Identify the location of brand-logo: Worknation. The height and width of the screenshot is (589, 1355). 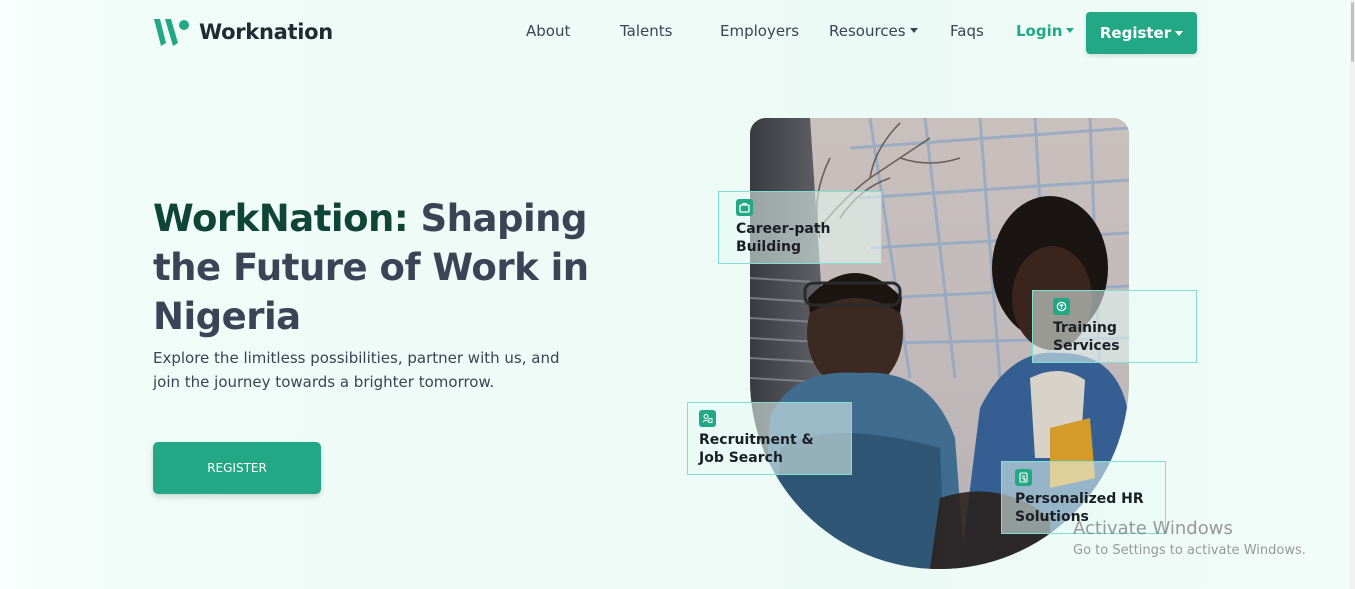
(243, 32).